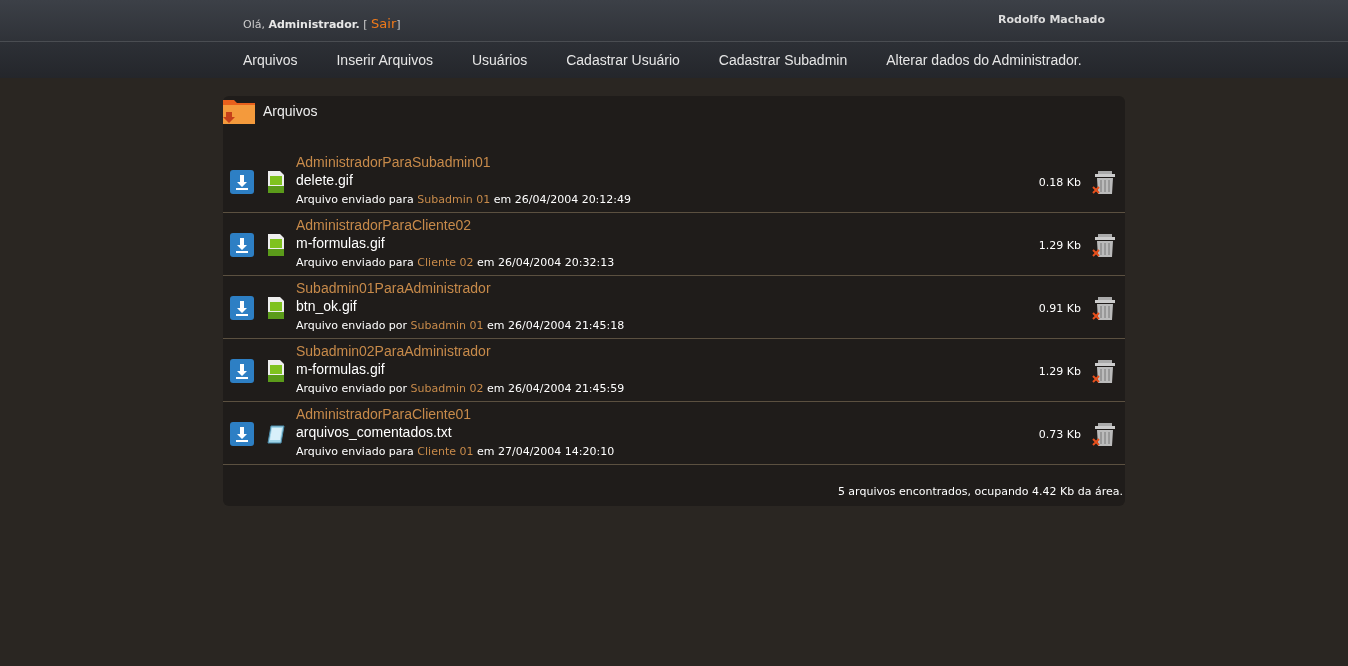 This screenshot has height=666, width=1348. What do you see at coordinates (239, 111) in the screenshot?
I see `folder-icon` at bounding box center [239, 111].